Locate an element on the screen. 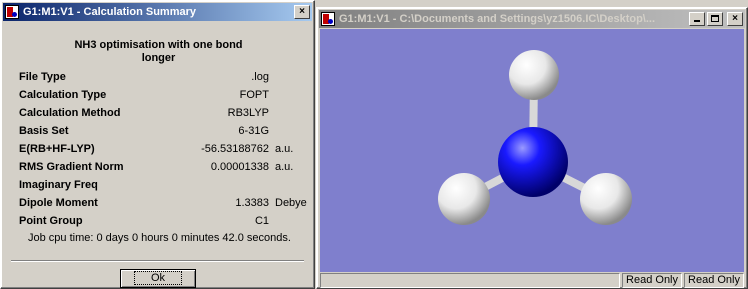 The image size is (748, 289). minimize-button is located at coordinates (697, 19).